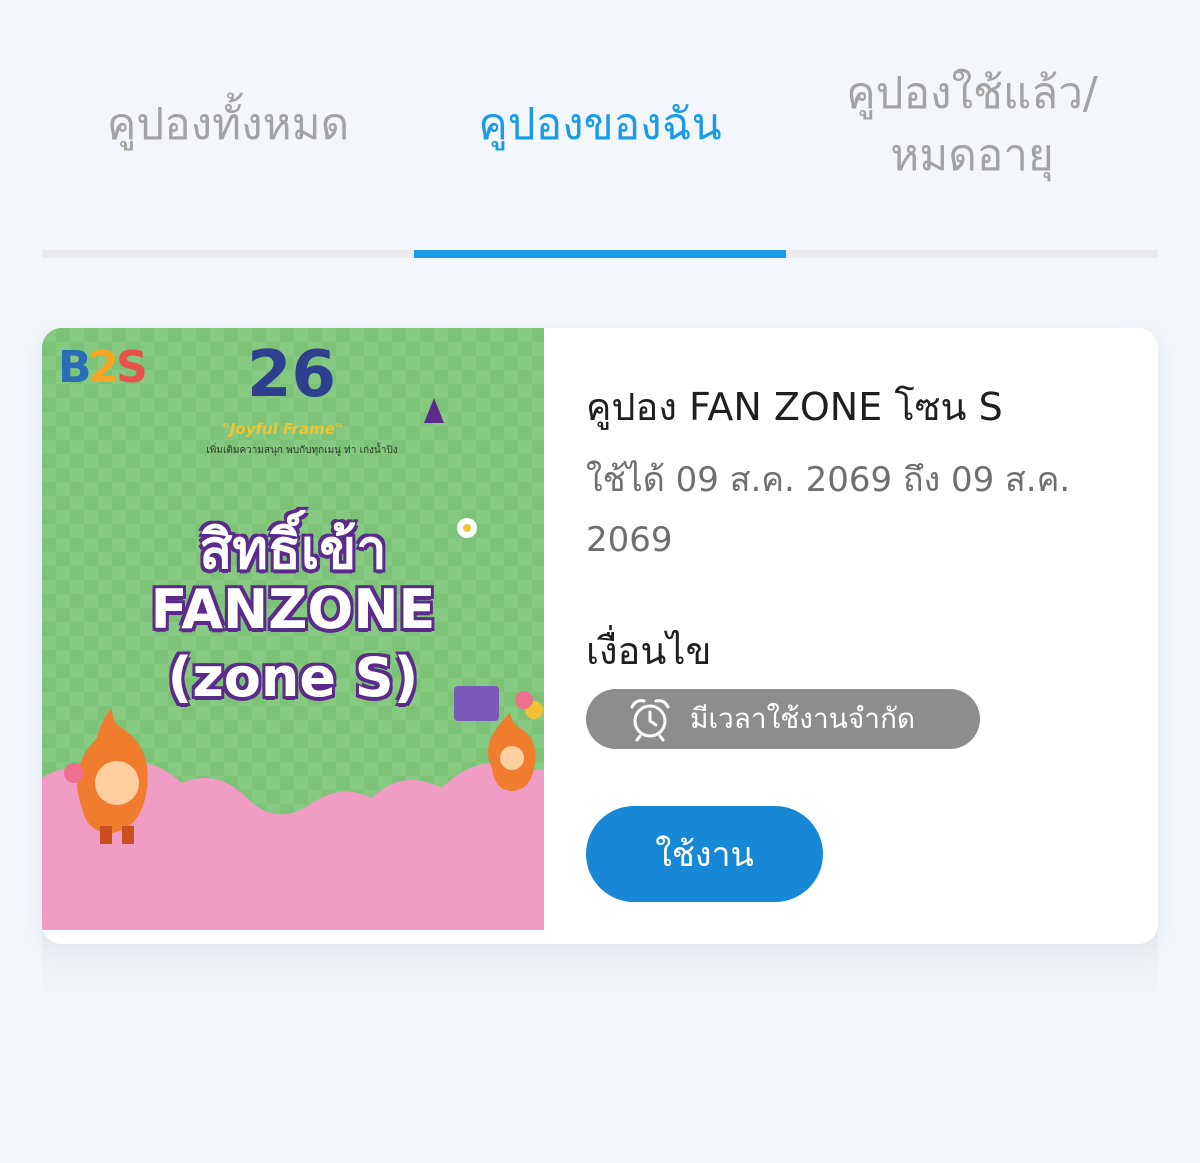  Describe the element at coordinates (704, 854) in the screenshot. I see `use-coupon-button: ใช้งาน` at that location.